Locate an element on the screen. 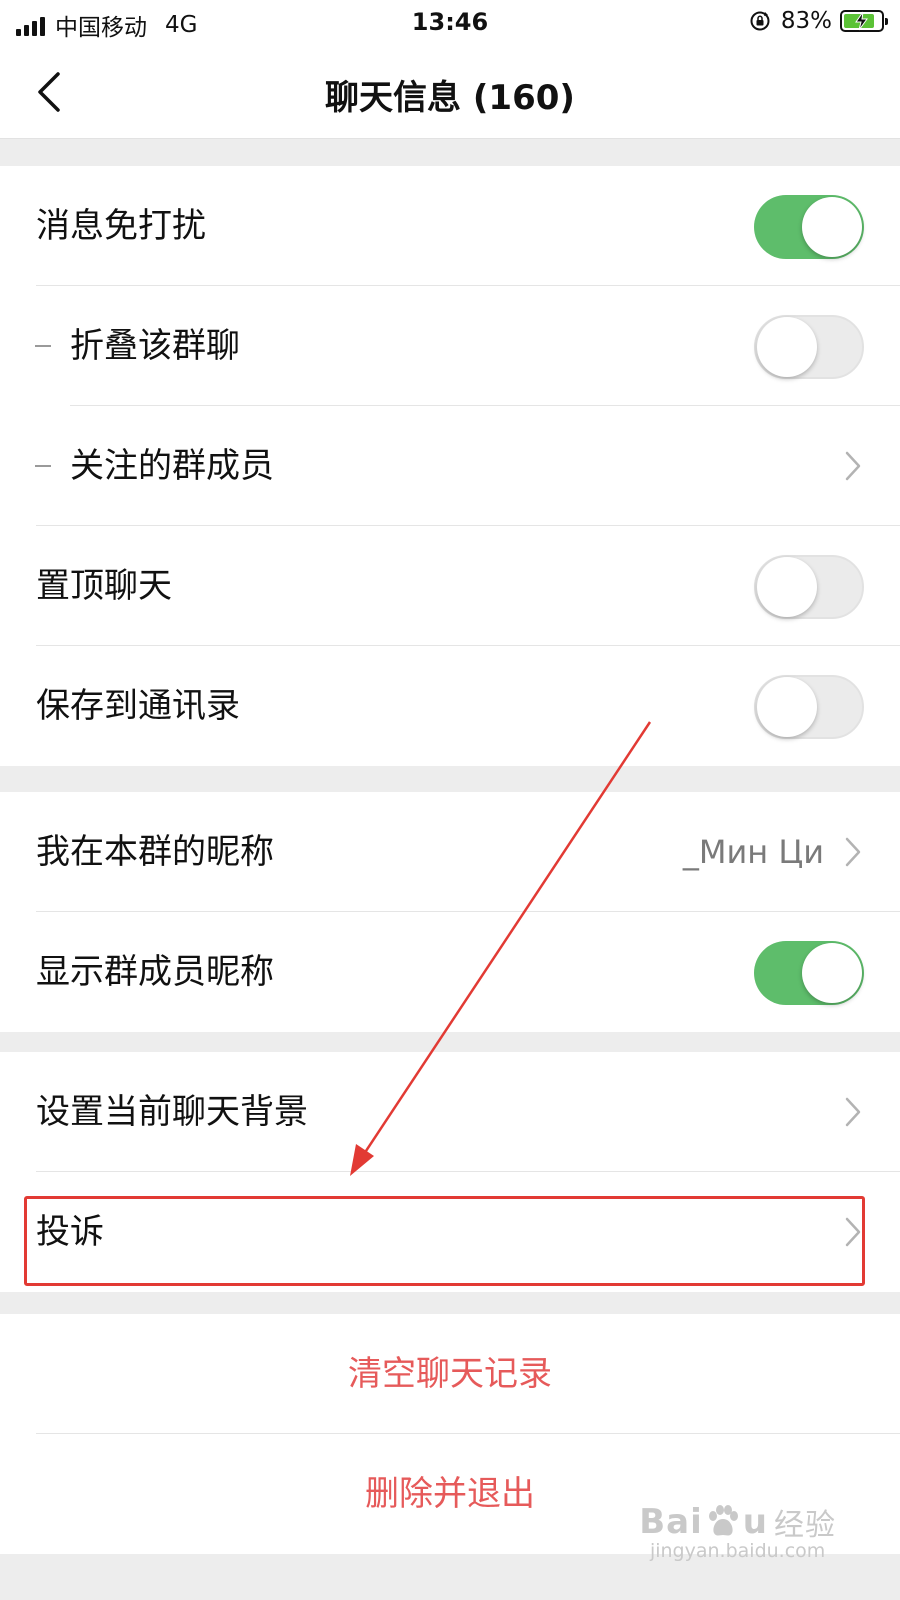  baidu-paw-icon is located at coordinates (723, 1520).